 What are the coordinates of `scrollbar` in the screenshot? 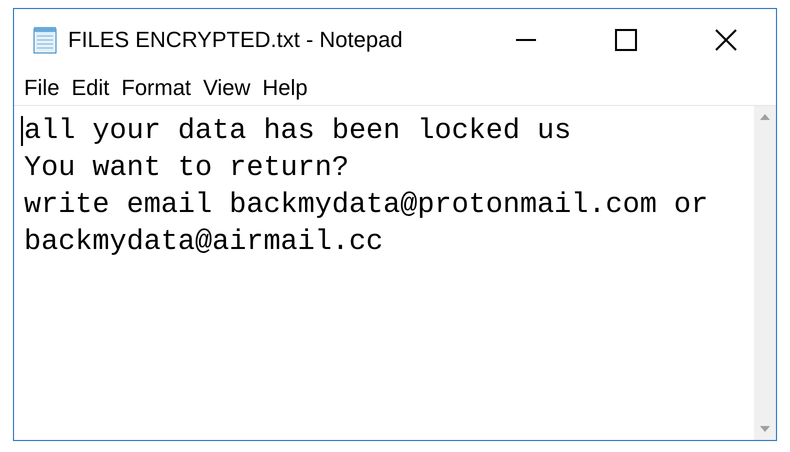 It's located at (765, 273).